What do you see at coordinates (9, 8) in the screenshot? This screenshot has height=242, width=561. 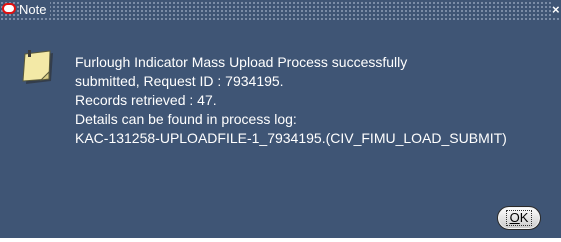 I see `oracle-ring-icon` at bounding box center [9, 8].